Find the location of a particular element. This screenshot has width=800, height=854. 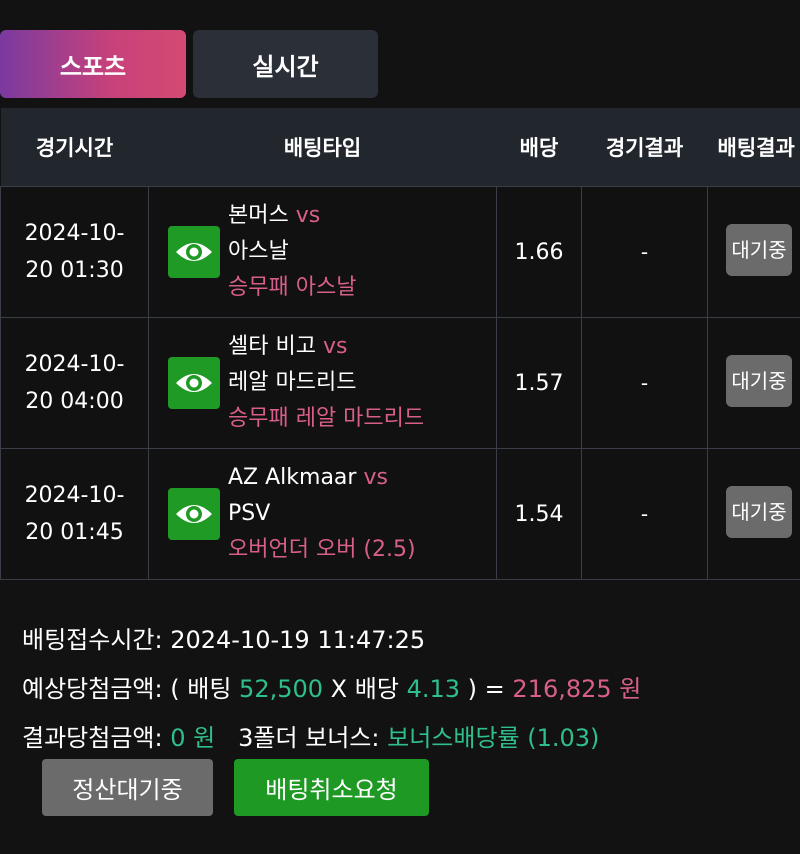

bet-amount: 52,500 is located at coordinates (281, 689).